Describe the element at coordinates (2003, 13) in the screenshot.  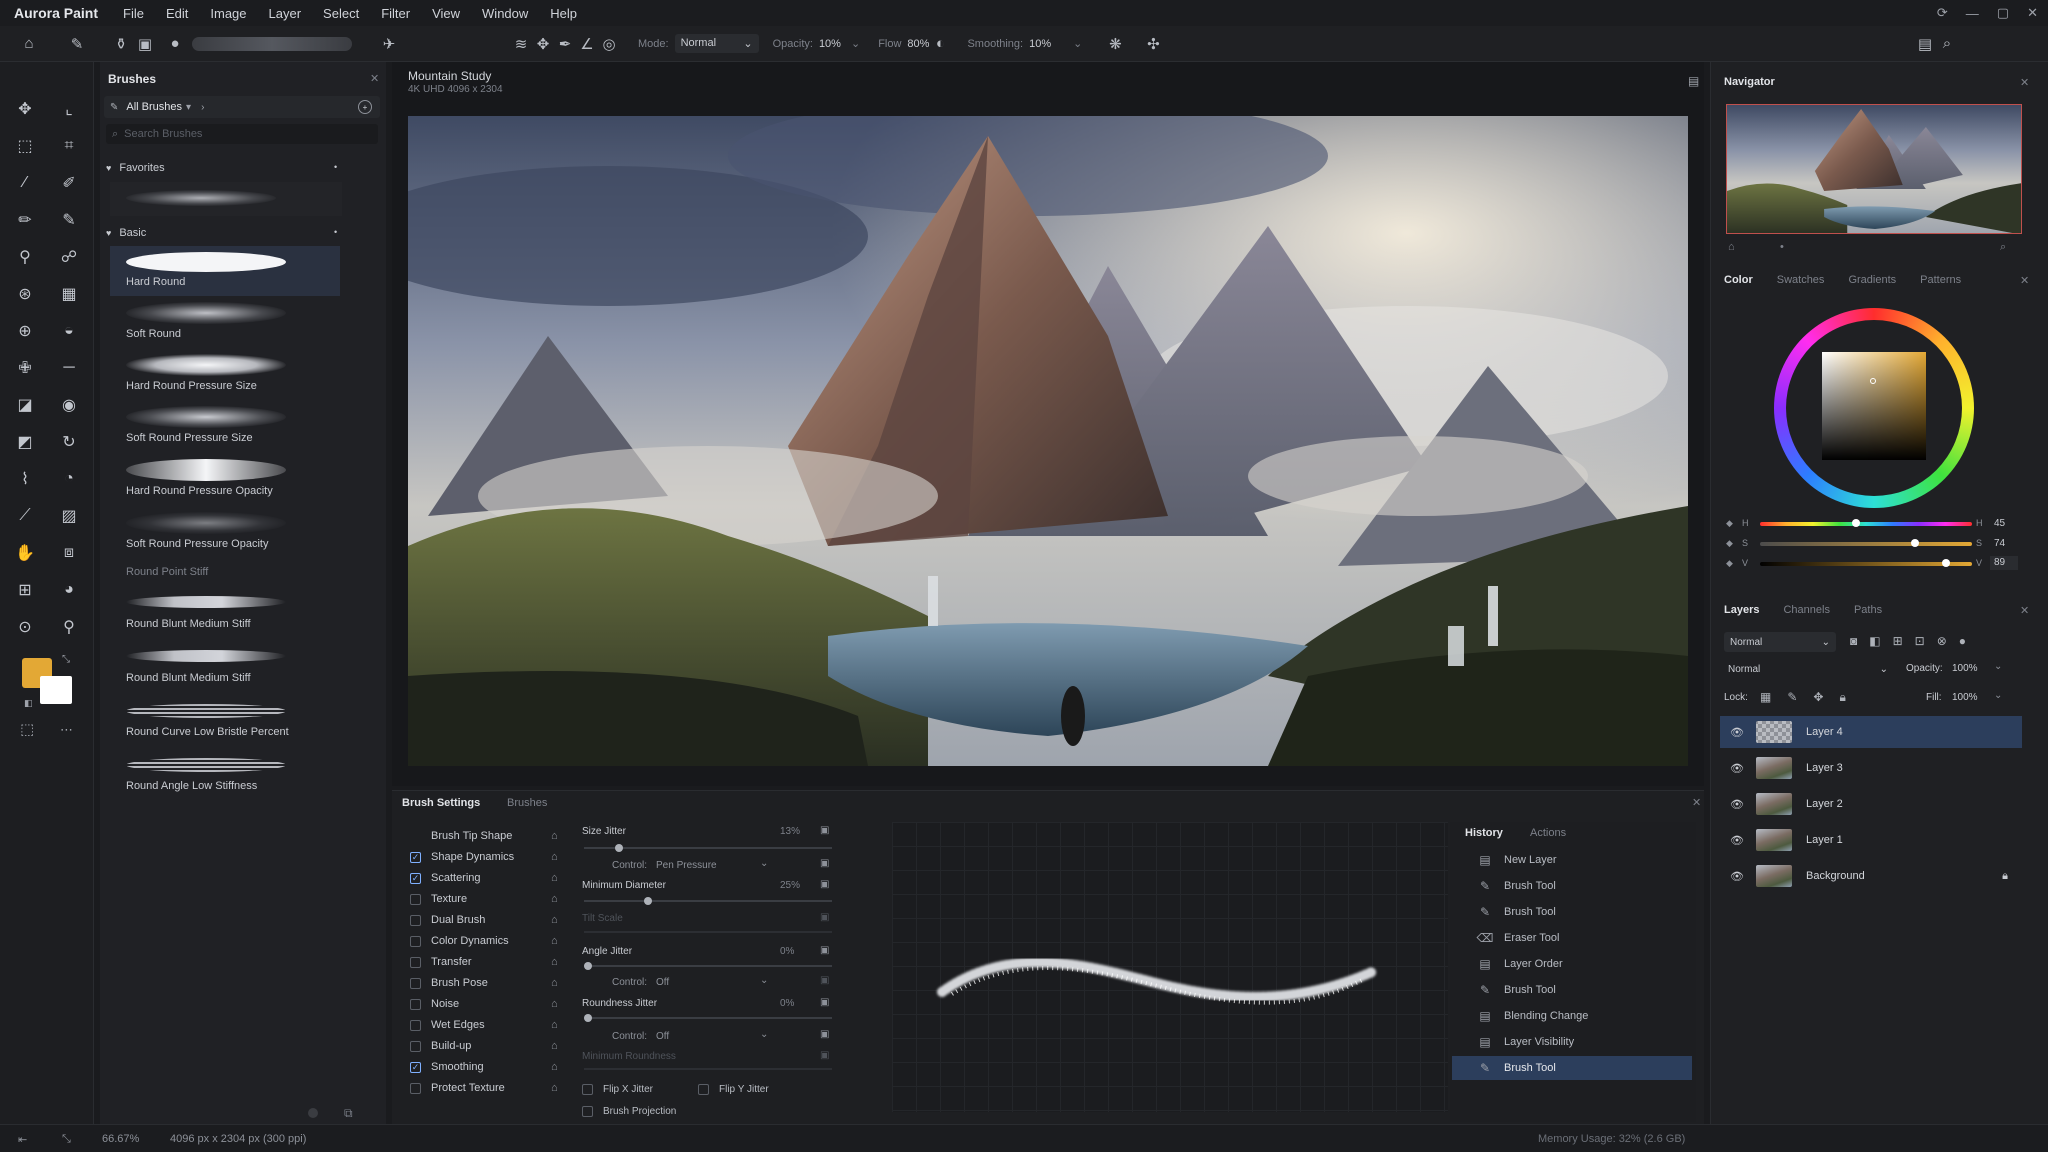
I see `maximize-icon: ▢` at that location.